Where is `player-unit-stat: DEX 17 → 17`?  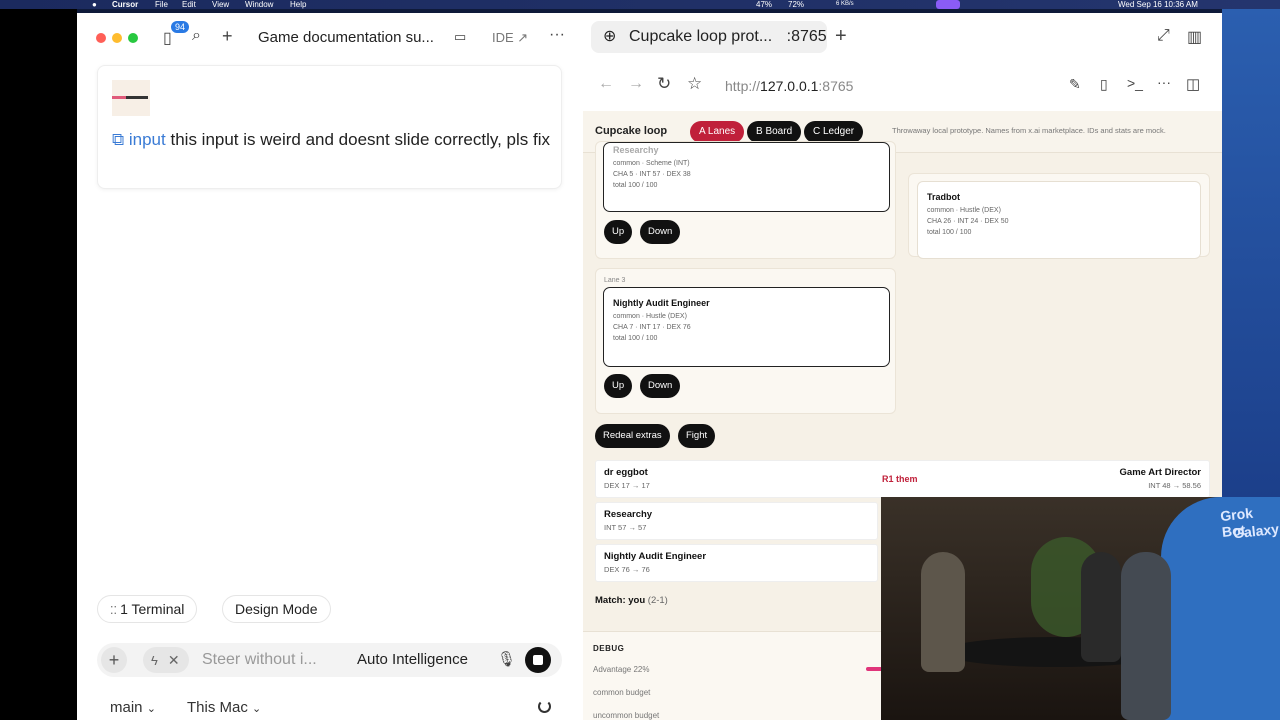
player-unit-stat: DEX 17 → 17 is located at coordinates (627, 485).